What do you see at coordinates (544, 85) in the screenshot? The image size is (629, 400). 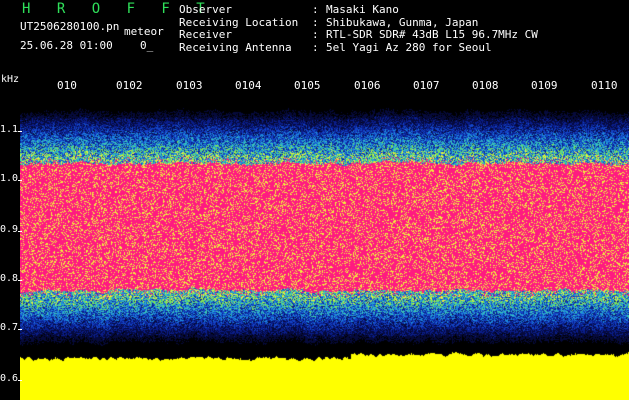 I see `time-tick-label: 0109` at bounding box center [544, 85].